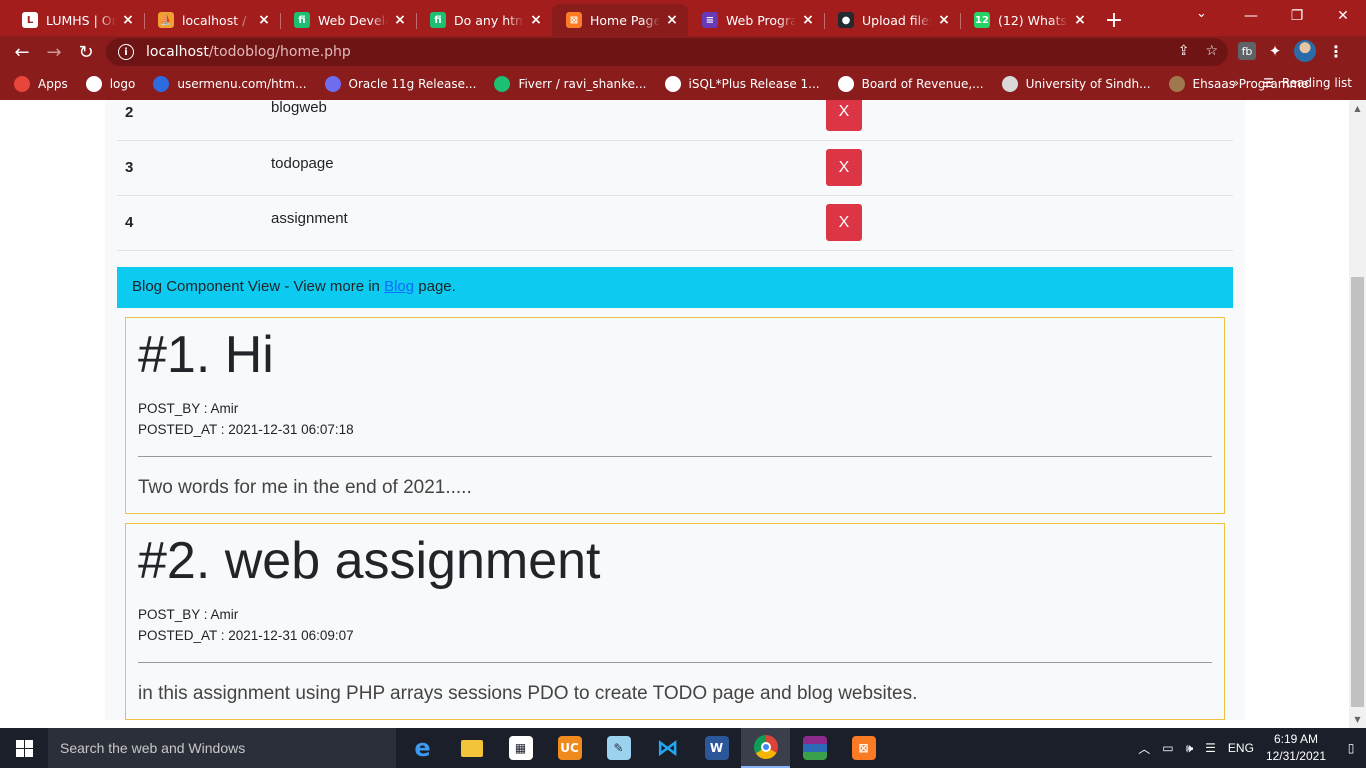 This screenshot has width=1366, height=768. What do you see at coordinates (1305, 51) in the screenshot?
I see `profile-avatar` at bounding box center [1305, 51].